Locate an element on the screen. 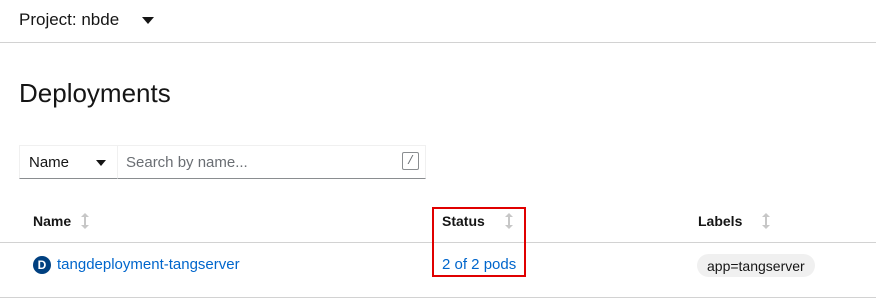 The height and width of the screenshot is (301, 876). column-header-label: Status is located at coordinates (463, 221).